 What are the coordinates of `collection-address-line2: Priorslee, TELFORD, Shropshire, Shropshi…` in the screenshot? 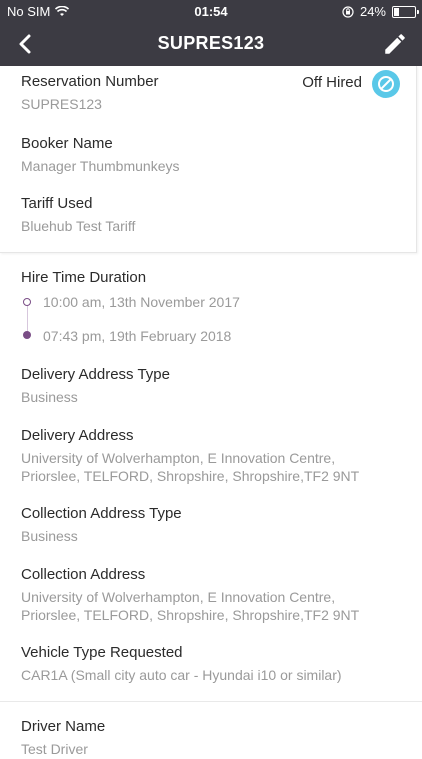 It's located at (190, 615).